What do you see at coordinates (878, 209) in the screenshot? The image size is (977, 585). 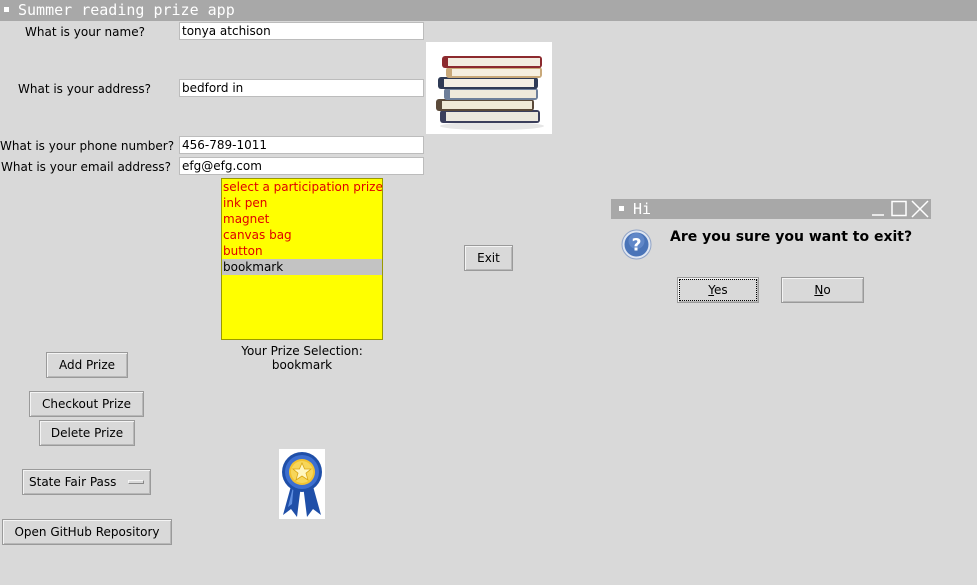 I see `minimize-icon` at bounding box center [878, 209].